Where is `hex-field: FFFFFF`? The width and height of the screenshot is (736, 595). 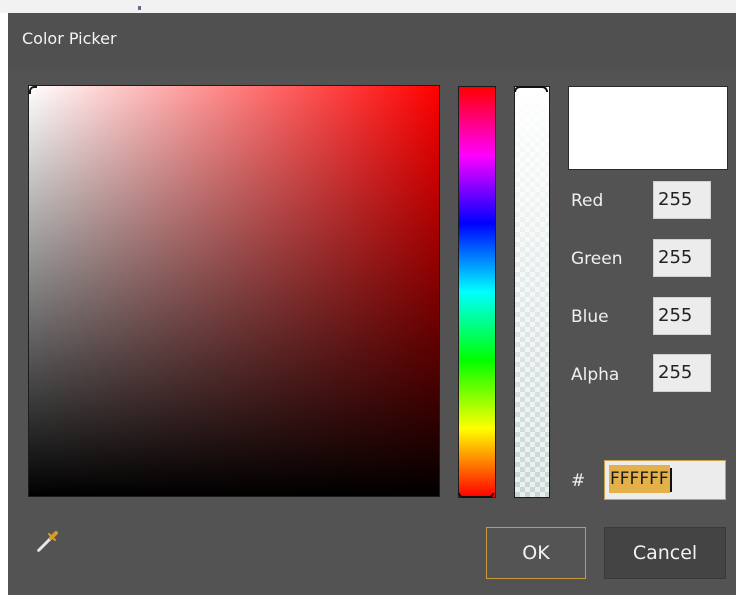
hex-field: FFFFFF is located at coordinates (665, 480).